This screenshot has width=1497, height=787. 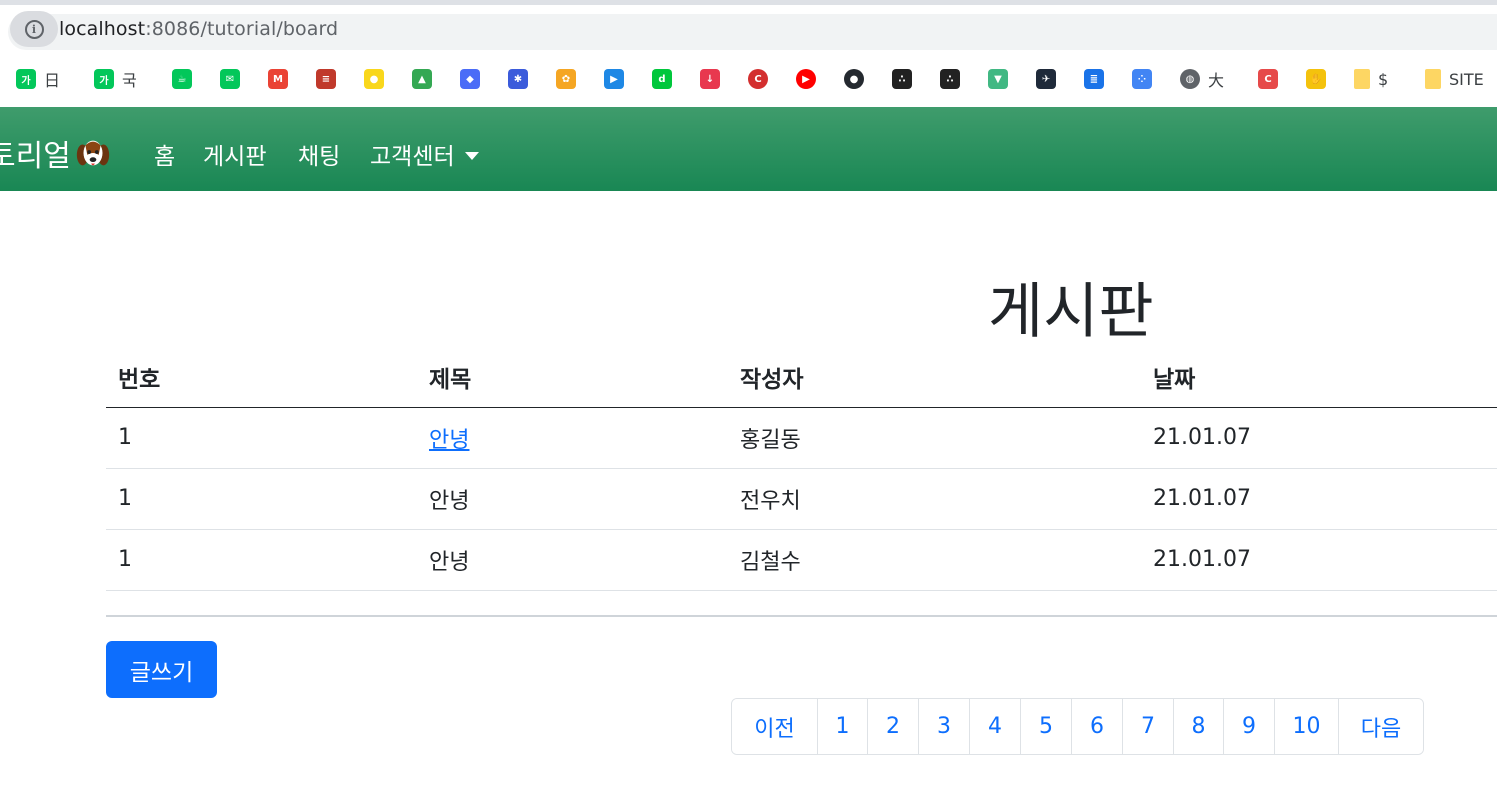 I want to click on hand-icon: ✋, so click(x=1316, y=79).